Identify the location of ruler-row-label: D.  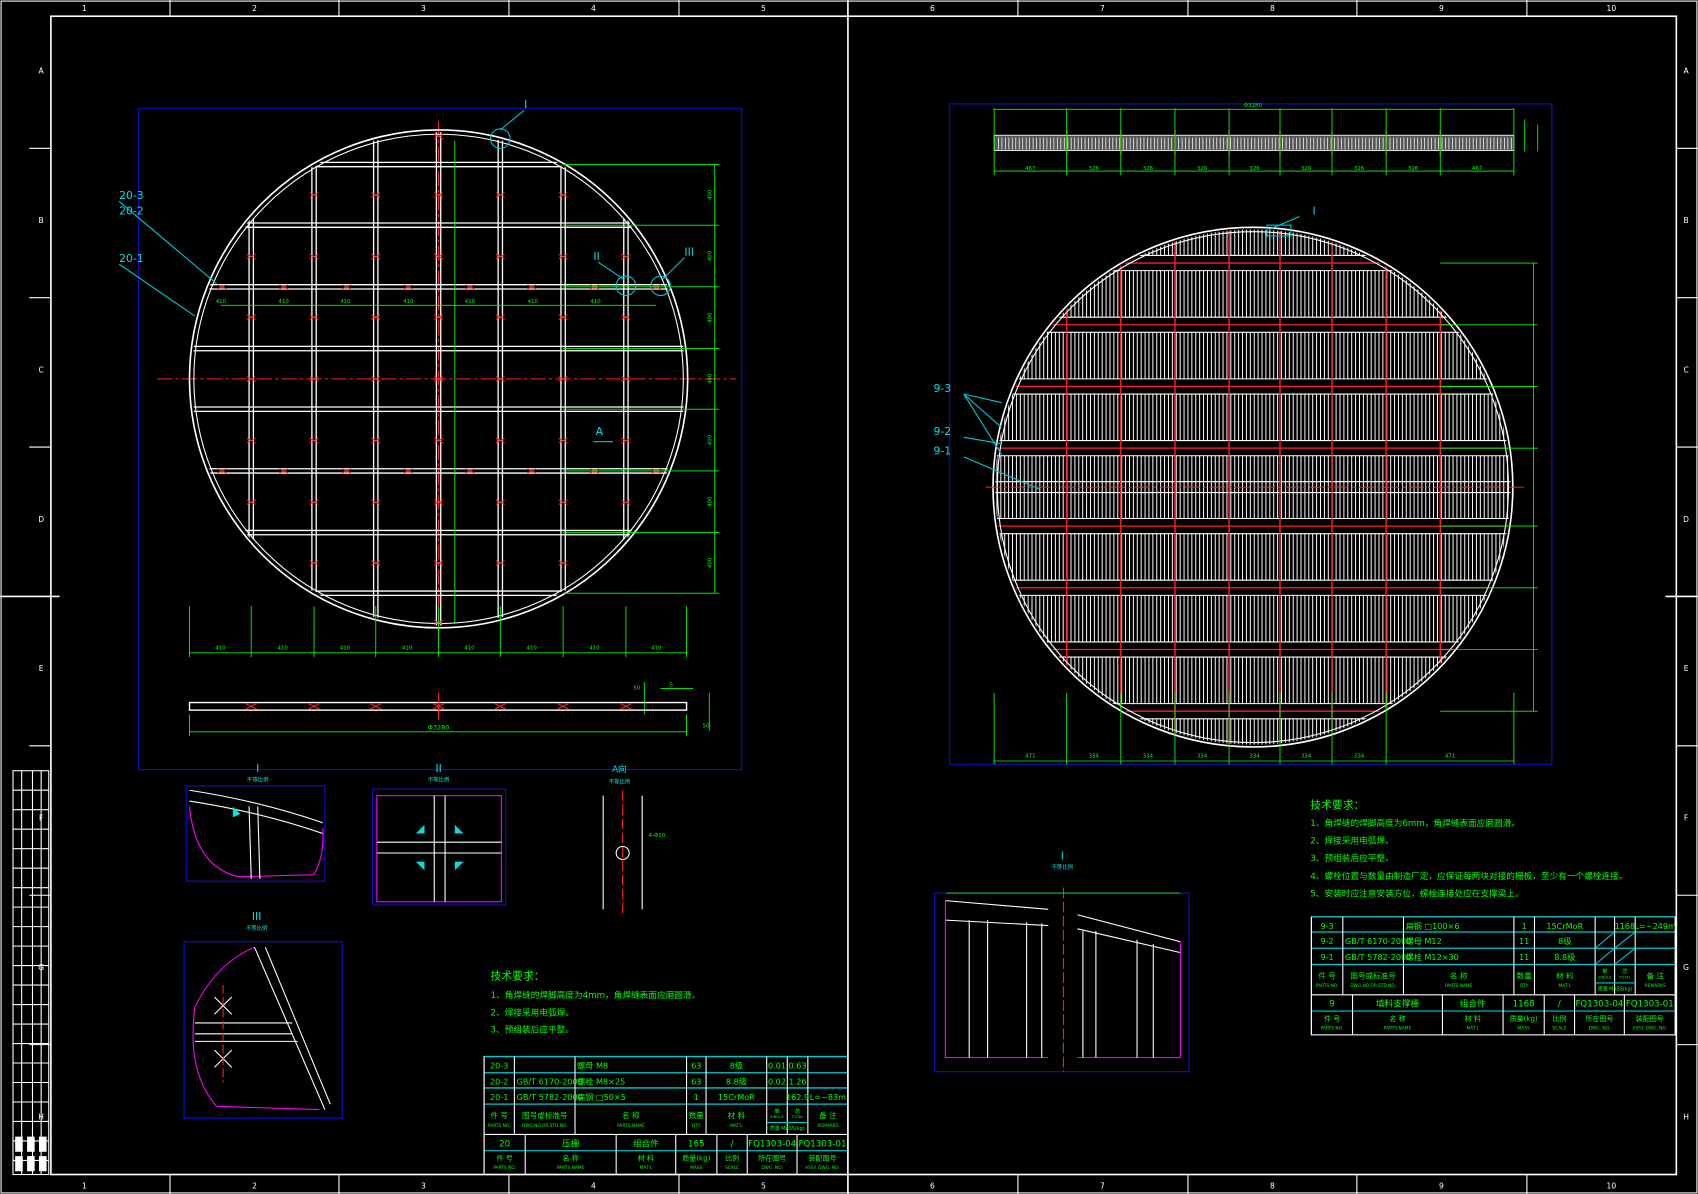
(1686, 519).